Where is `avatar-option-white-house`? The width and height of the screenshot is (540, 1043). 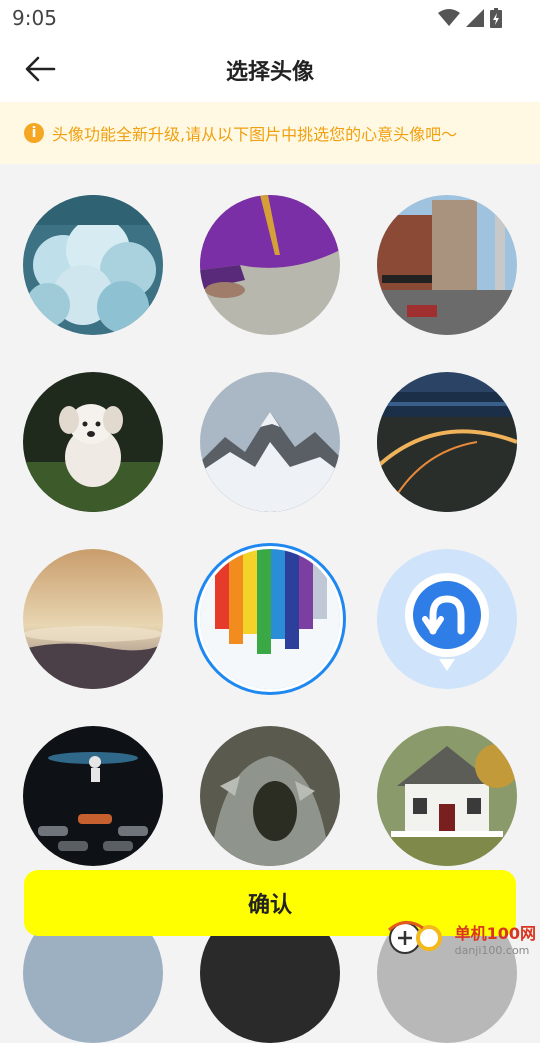 avatar-option-white-house is located at coordinates (447, 796).